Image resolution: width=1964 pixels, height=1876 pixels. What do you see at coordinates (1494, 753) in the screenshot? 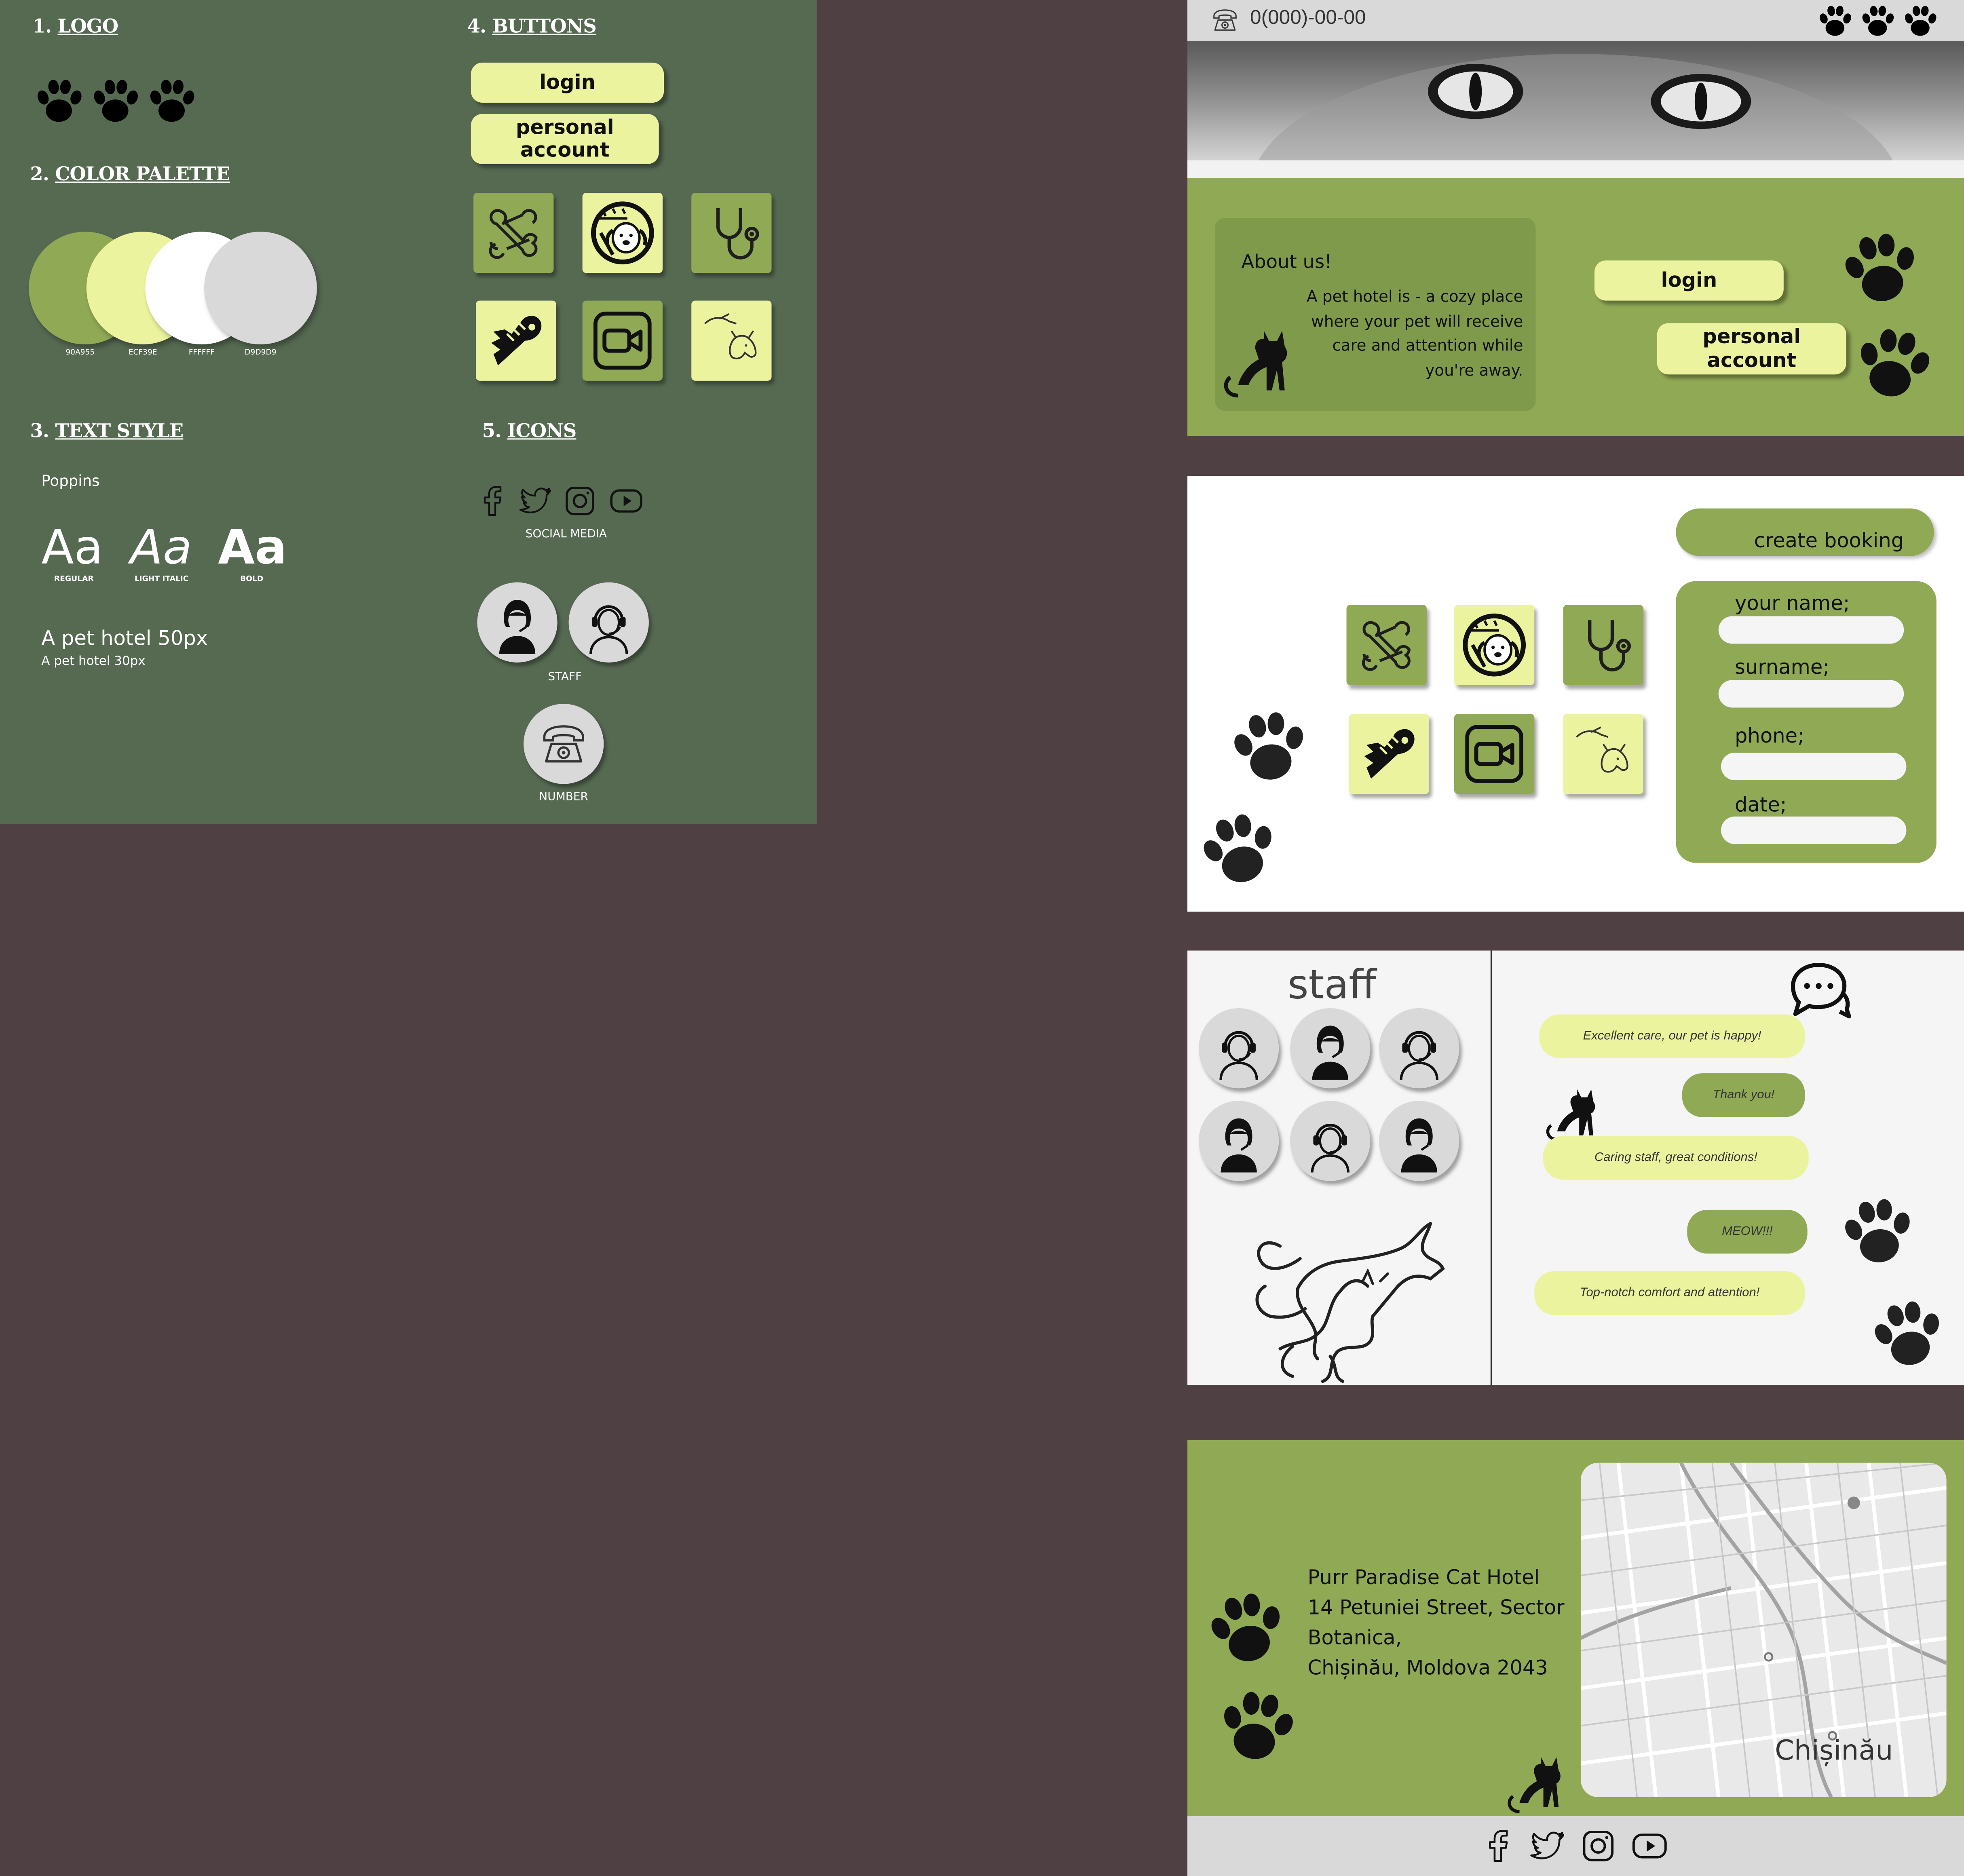
I see `service-video-button` at bounding box center [1494, 753].